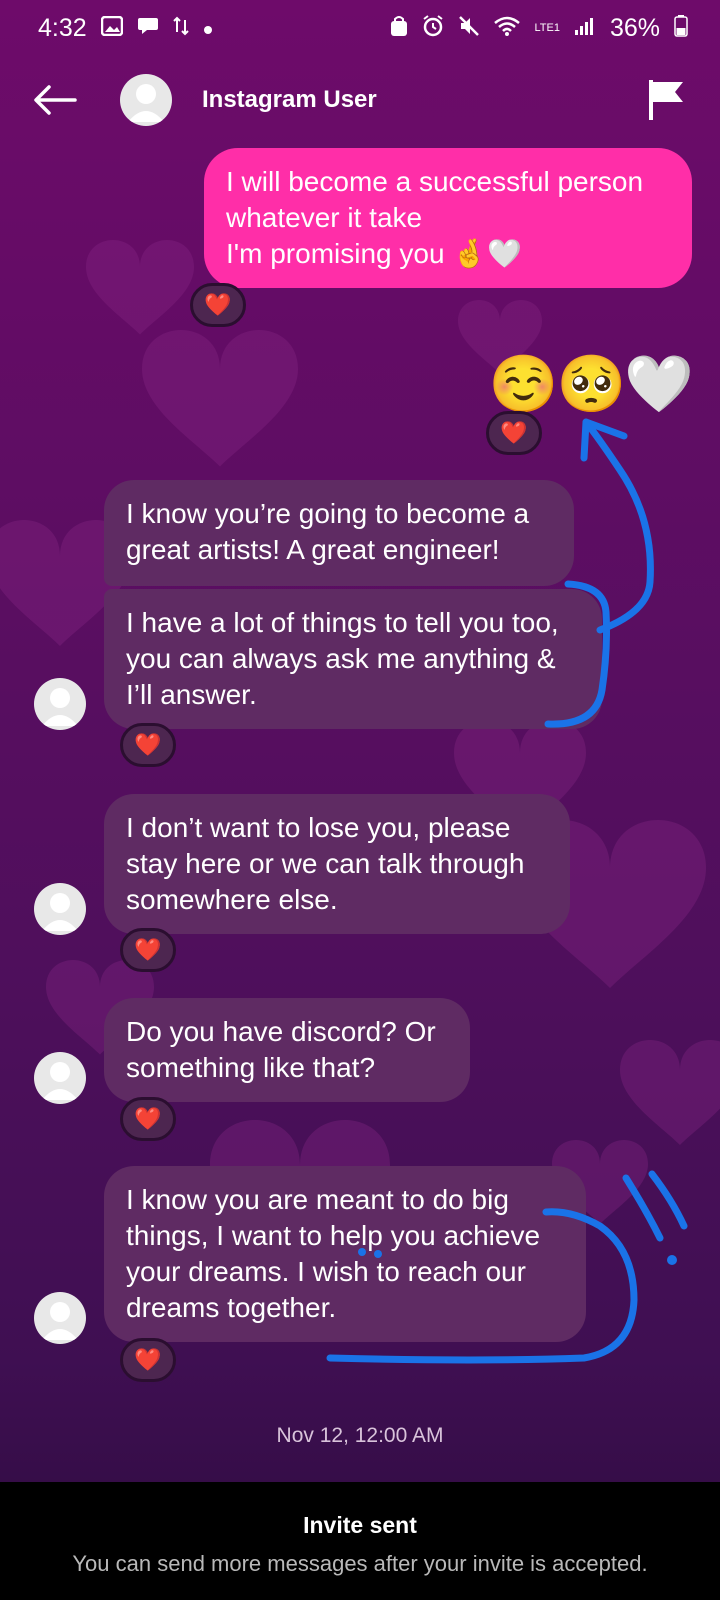  What do you see at coordinates (360, 1435) in the screenshot?
I see `message-timestamp: Nov 12, 12:00 AM` at bounding box center [360, 1435].